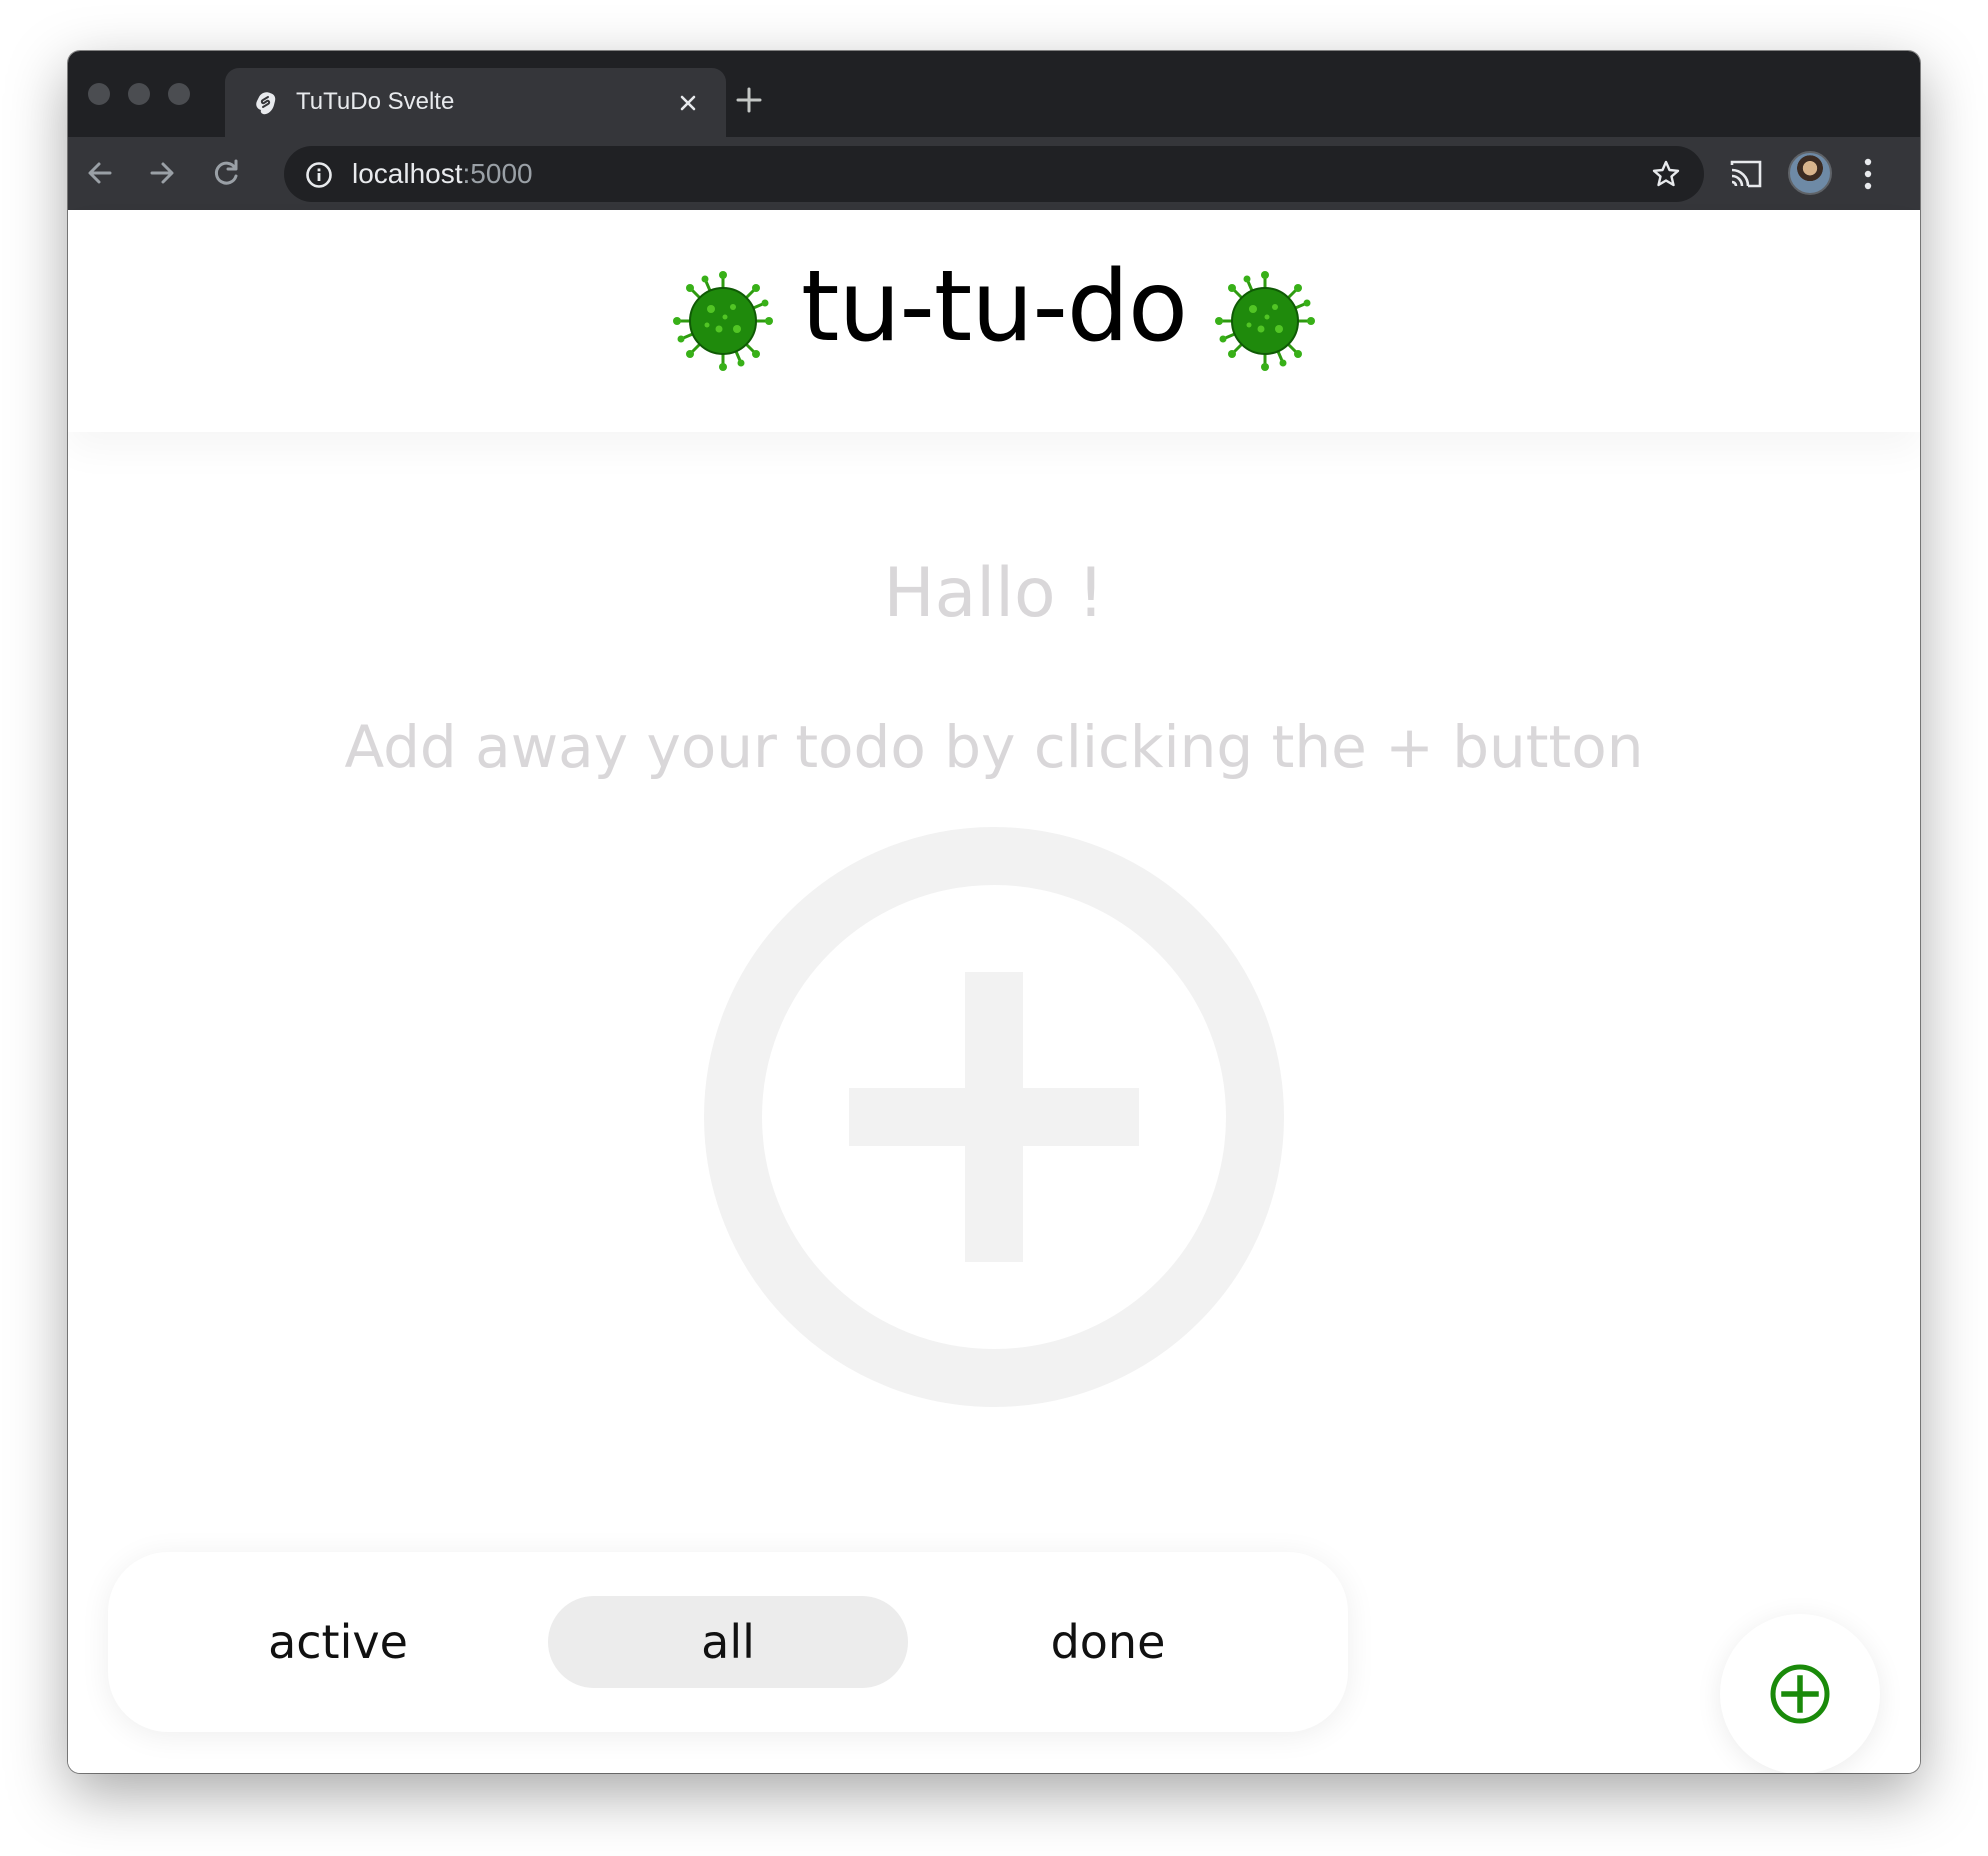 The height and width of the screenshot is (1856, 1988). I want to click on back-arrow-icon, so click(100, 173).